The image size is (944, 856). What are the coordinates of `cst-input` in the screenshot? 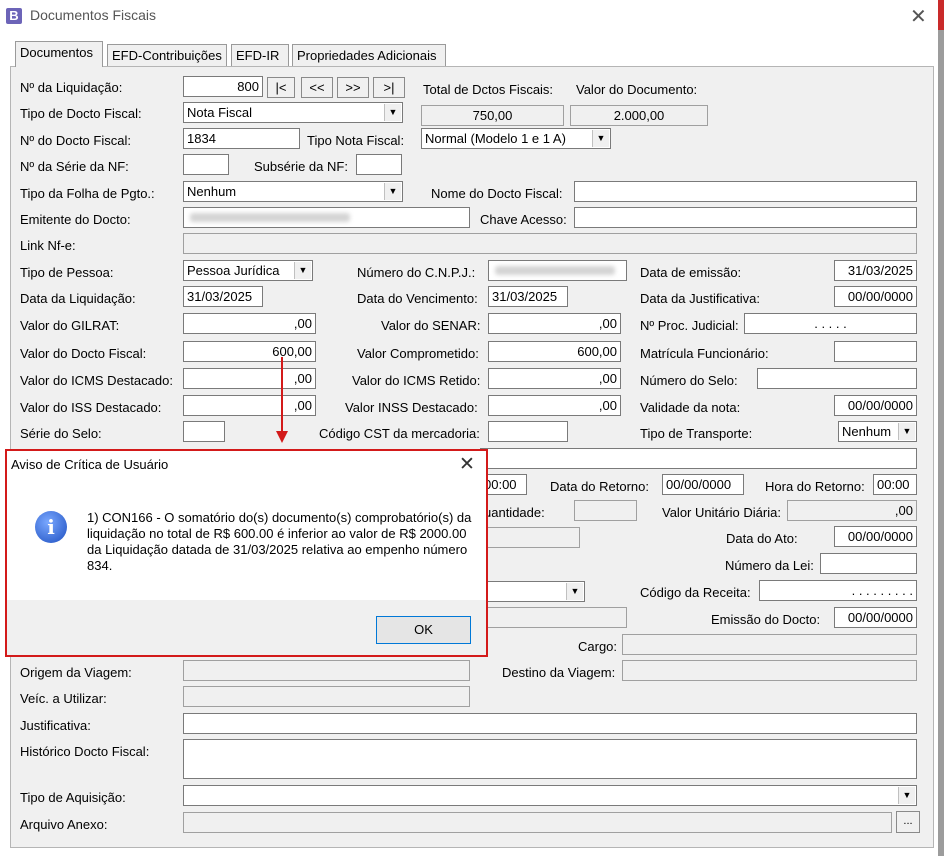 It's located at (528, 431).